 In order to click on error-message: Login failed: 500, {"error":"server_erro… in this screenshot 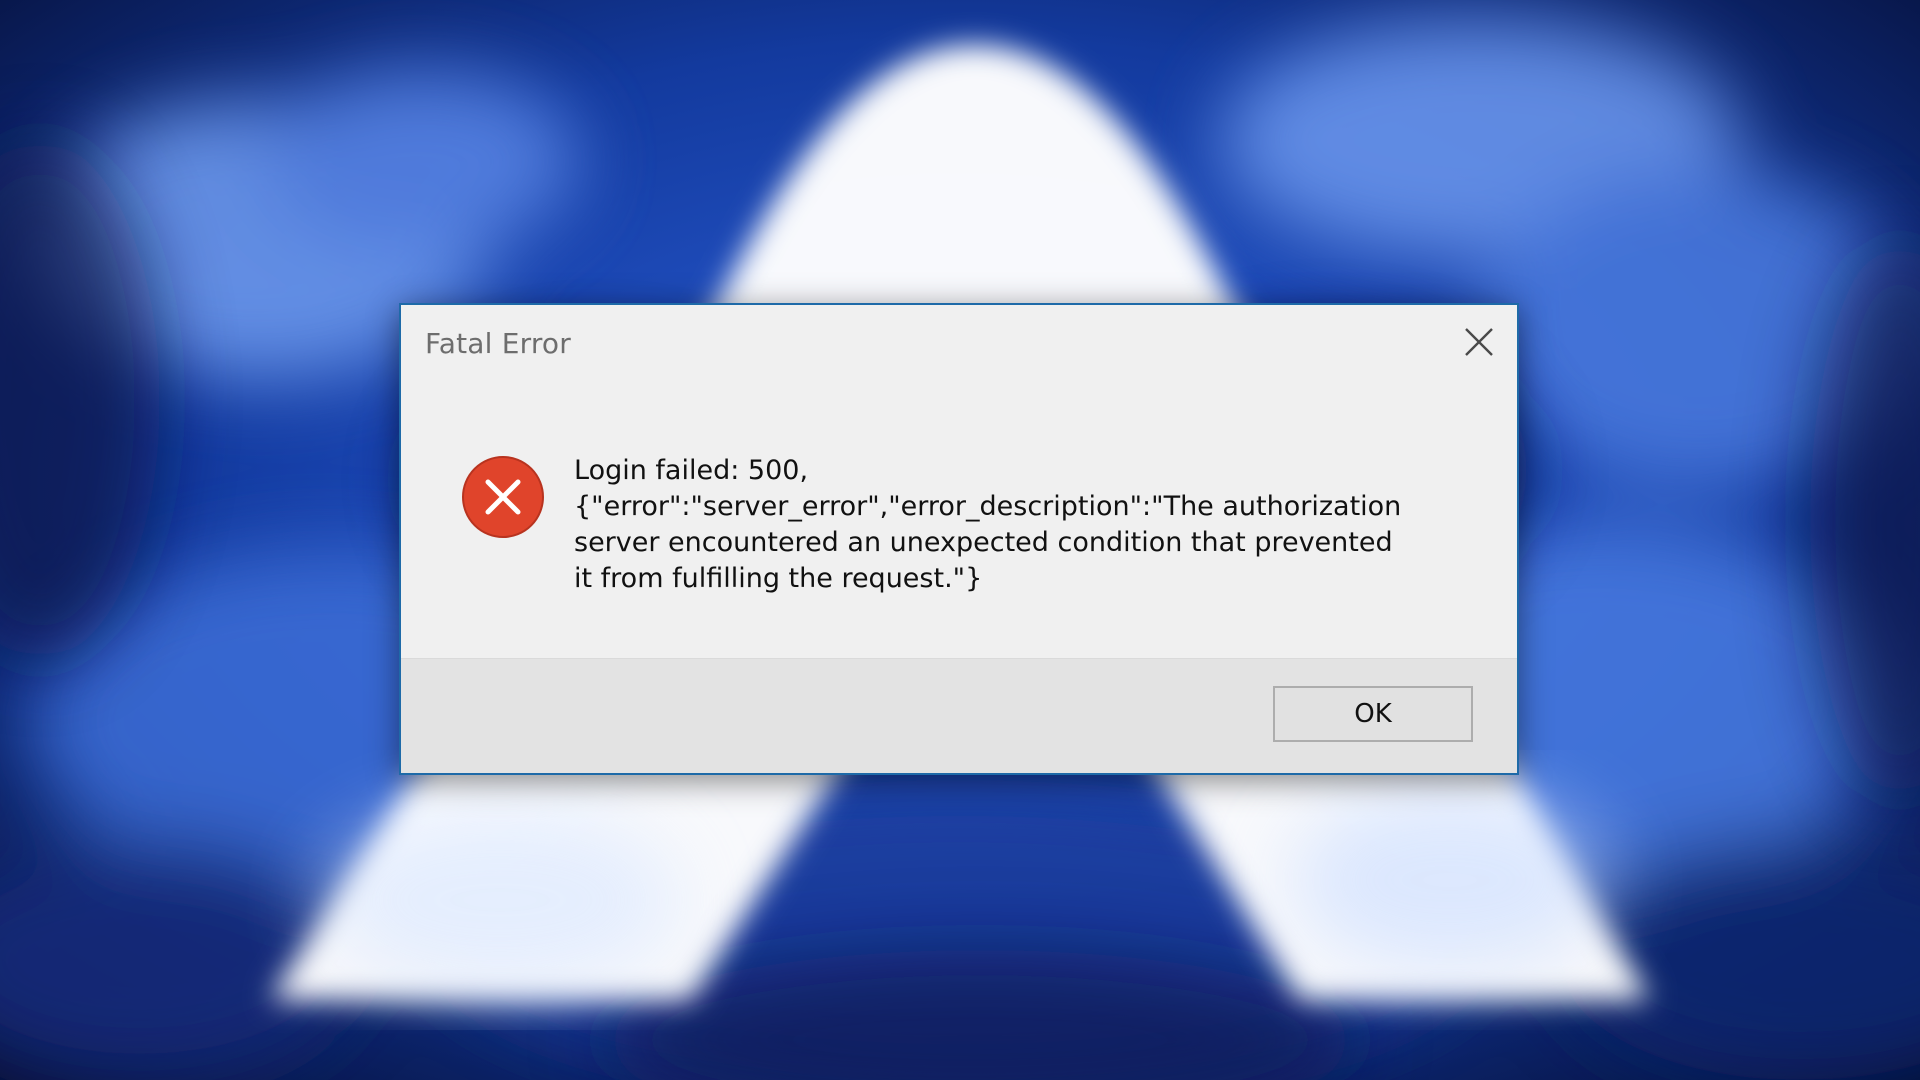, I will do `click(1014, 525)`.